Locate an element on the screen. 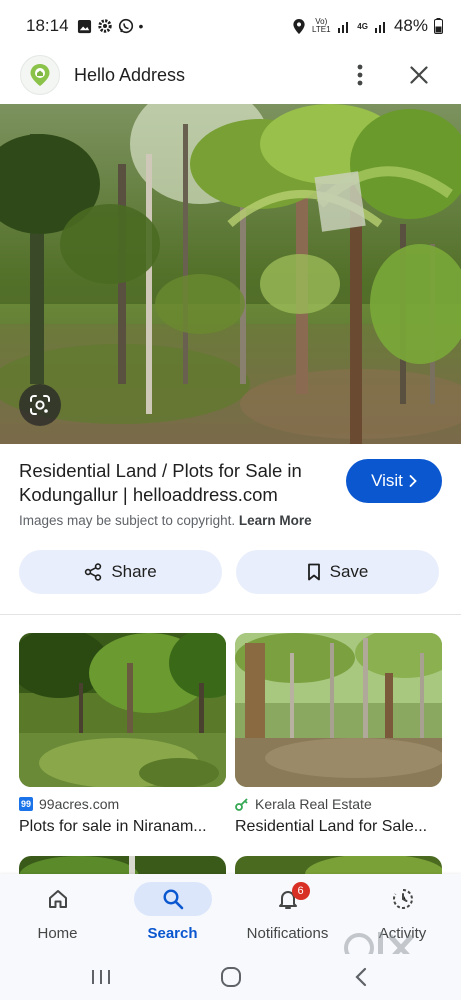  signal-2-icon is located at coordinates (379, 27).